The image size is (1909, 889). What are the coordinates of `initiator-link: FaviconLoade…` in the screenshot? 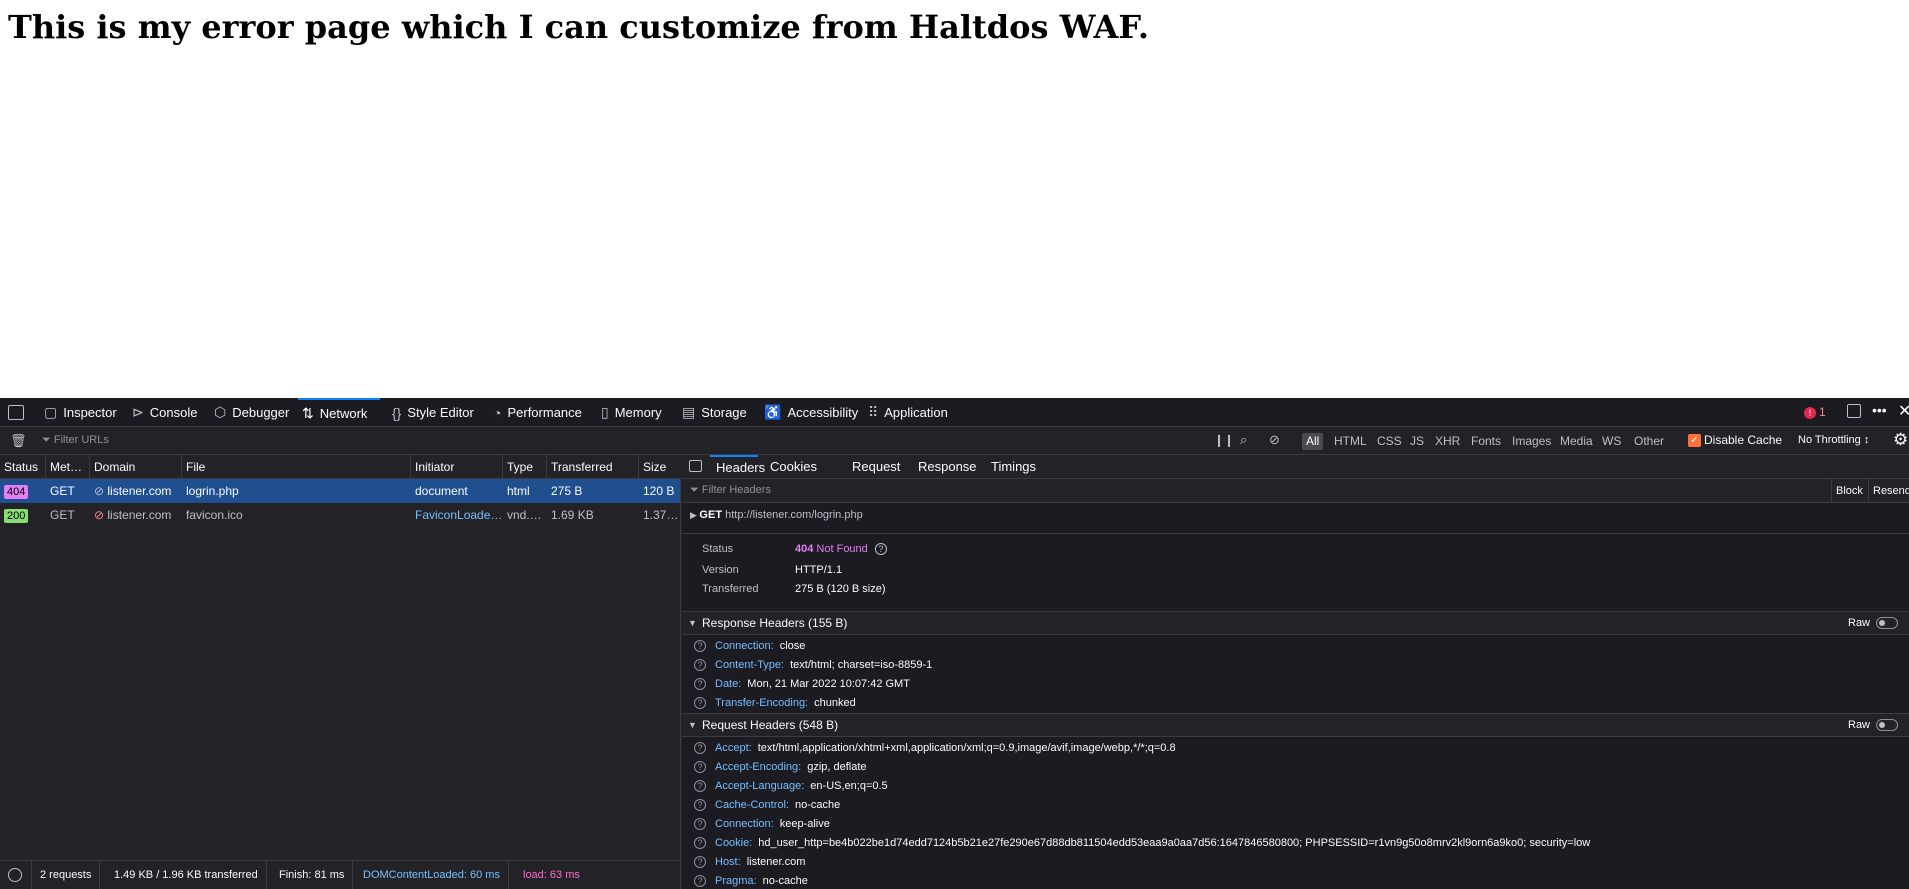 It's located at (457, 515).